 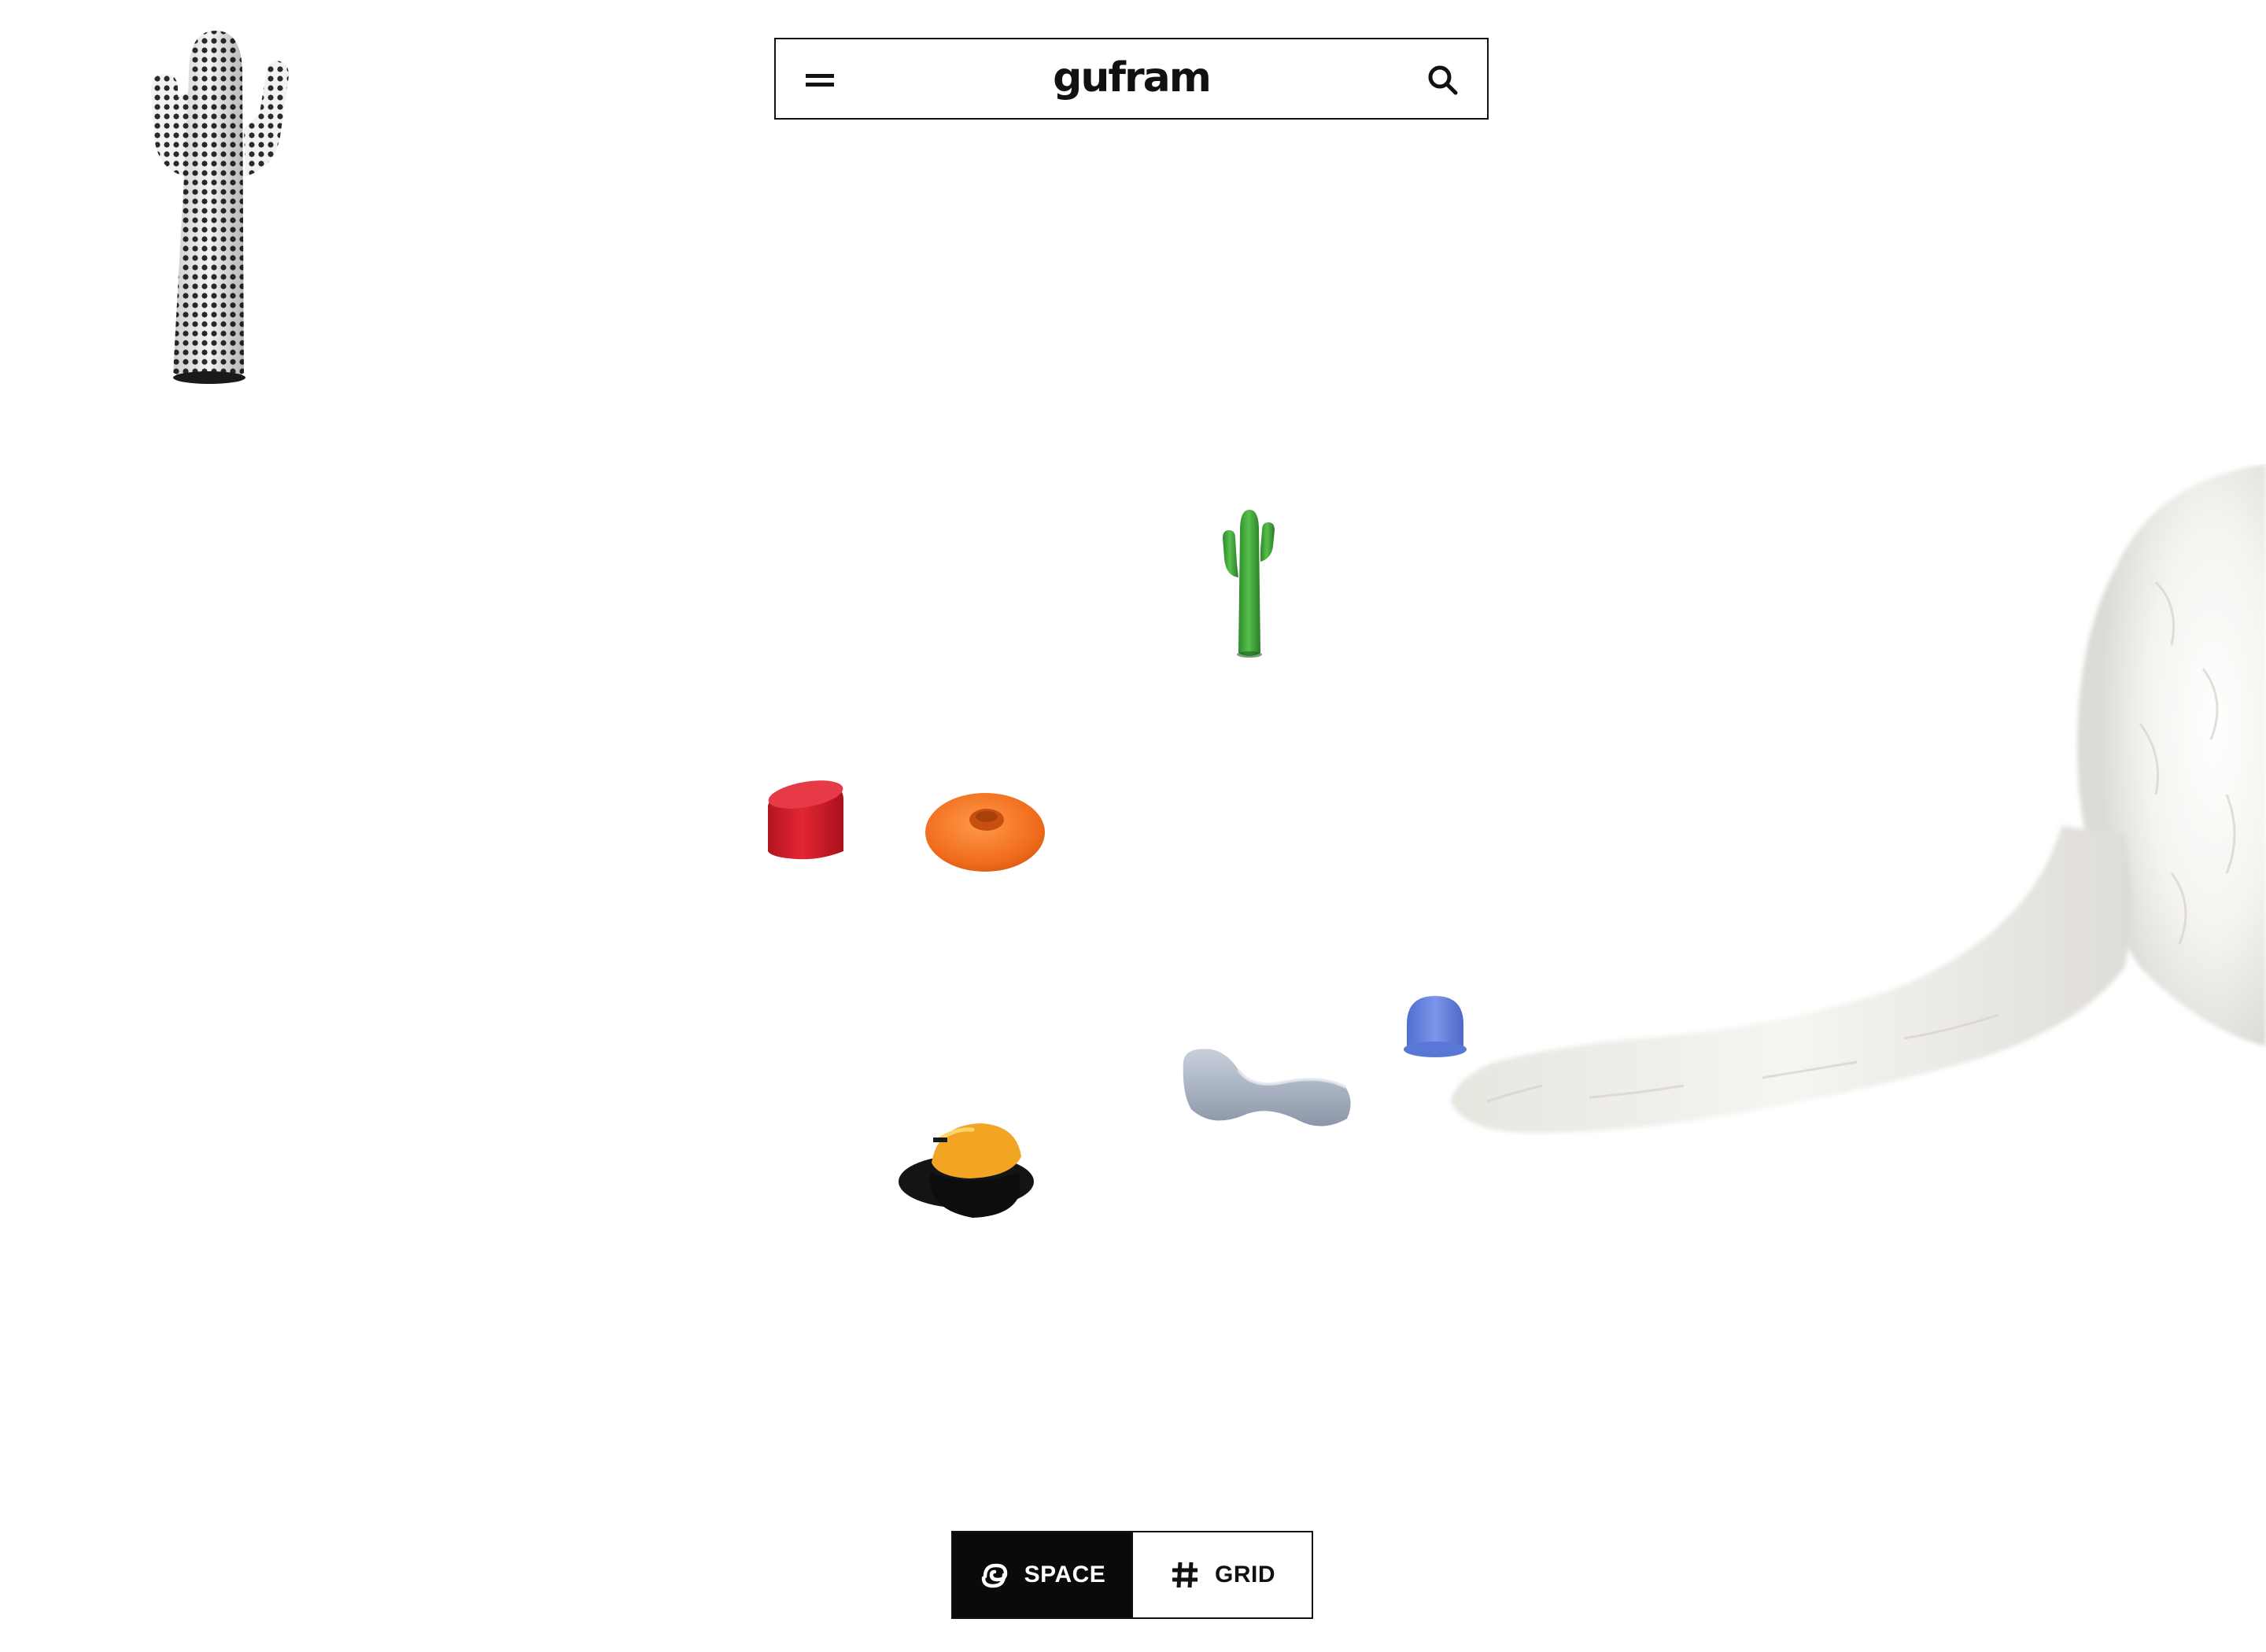 What do you see at coordinates (216, 208) in the screenshot?
I see `product-cactus-pop-art` at bounding box center [216, 208].